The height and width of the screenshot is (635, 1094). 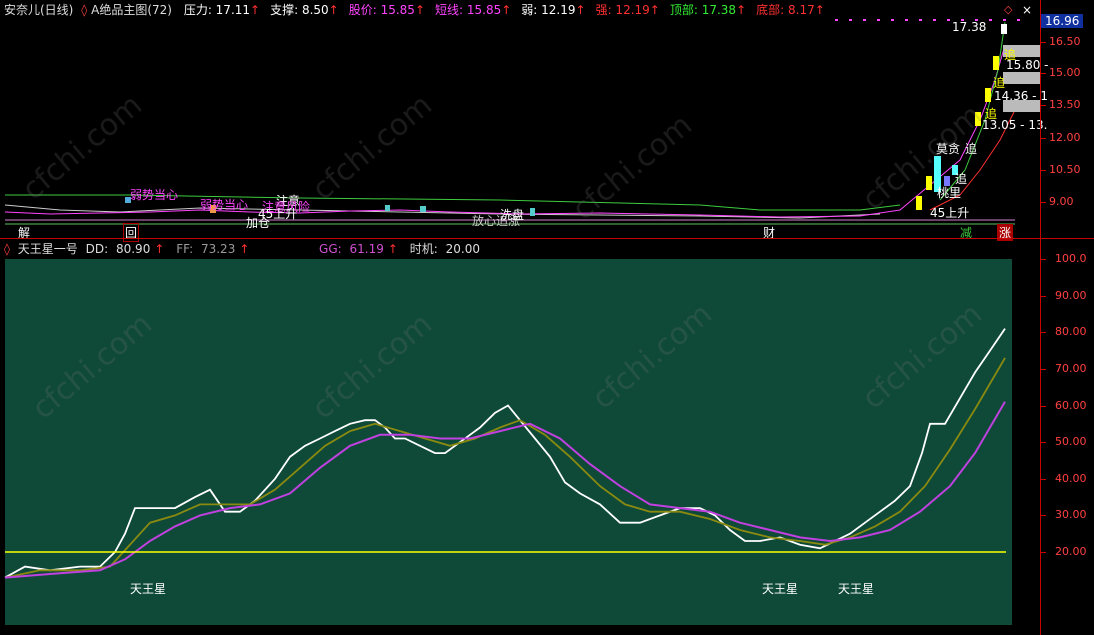 I want to click on price-tick-label: 12.00, so click(x=1065, y=137).